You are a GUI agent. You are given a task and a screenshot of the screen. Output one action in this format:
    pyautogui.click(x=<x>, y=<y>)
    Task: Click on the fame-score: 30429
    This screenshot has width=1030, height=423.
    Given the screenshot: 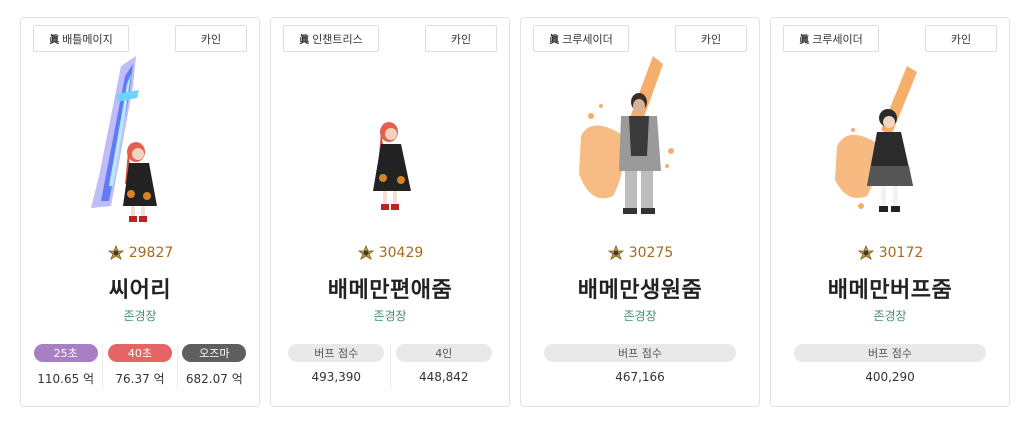 What is the action you would take?
    pyautogui.click(x=390, y=253)
    